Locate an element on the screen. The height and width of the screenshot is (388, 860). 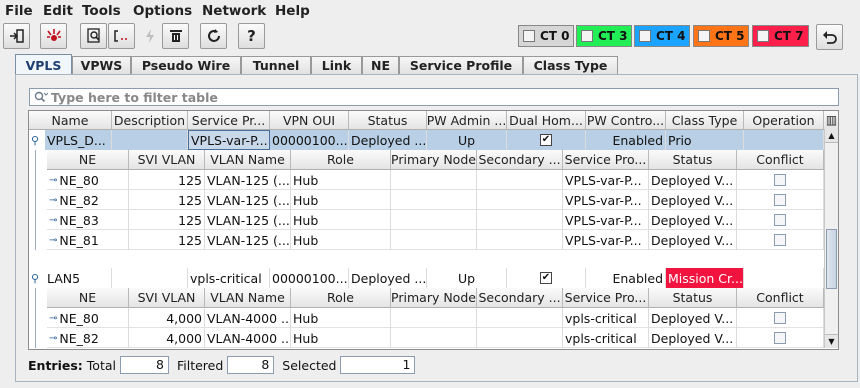
column-header: Class Type is located at coordinates (705, 120).